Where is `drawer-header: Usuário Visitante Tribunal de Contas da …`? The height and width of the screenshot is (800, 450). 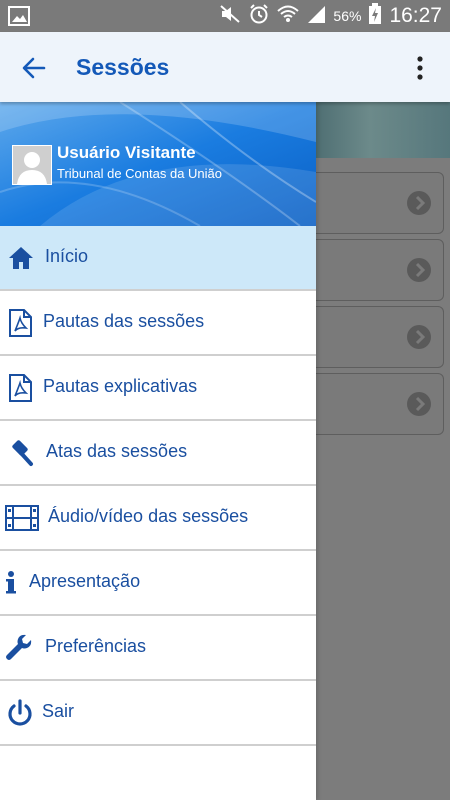 drawer-header: Usuário Visitante Tribunal de Contas da … is located at coordinates (158, 164).